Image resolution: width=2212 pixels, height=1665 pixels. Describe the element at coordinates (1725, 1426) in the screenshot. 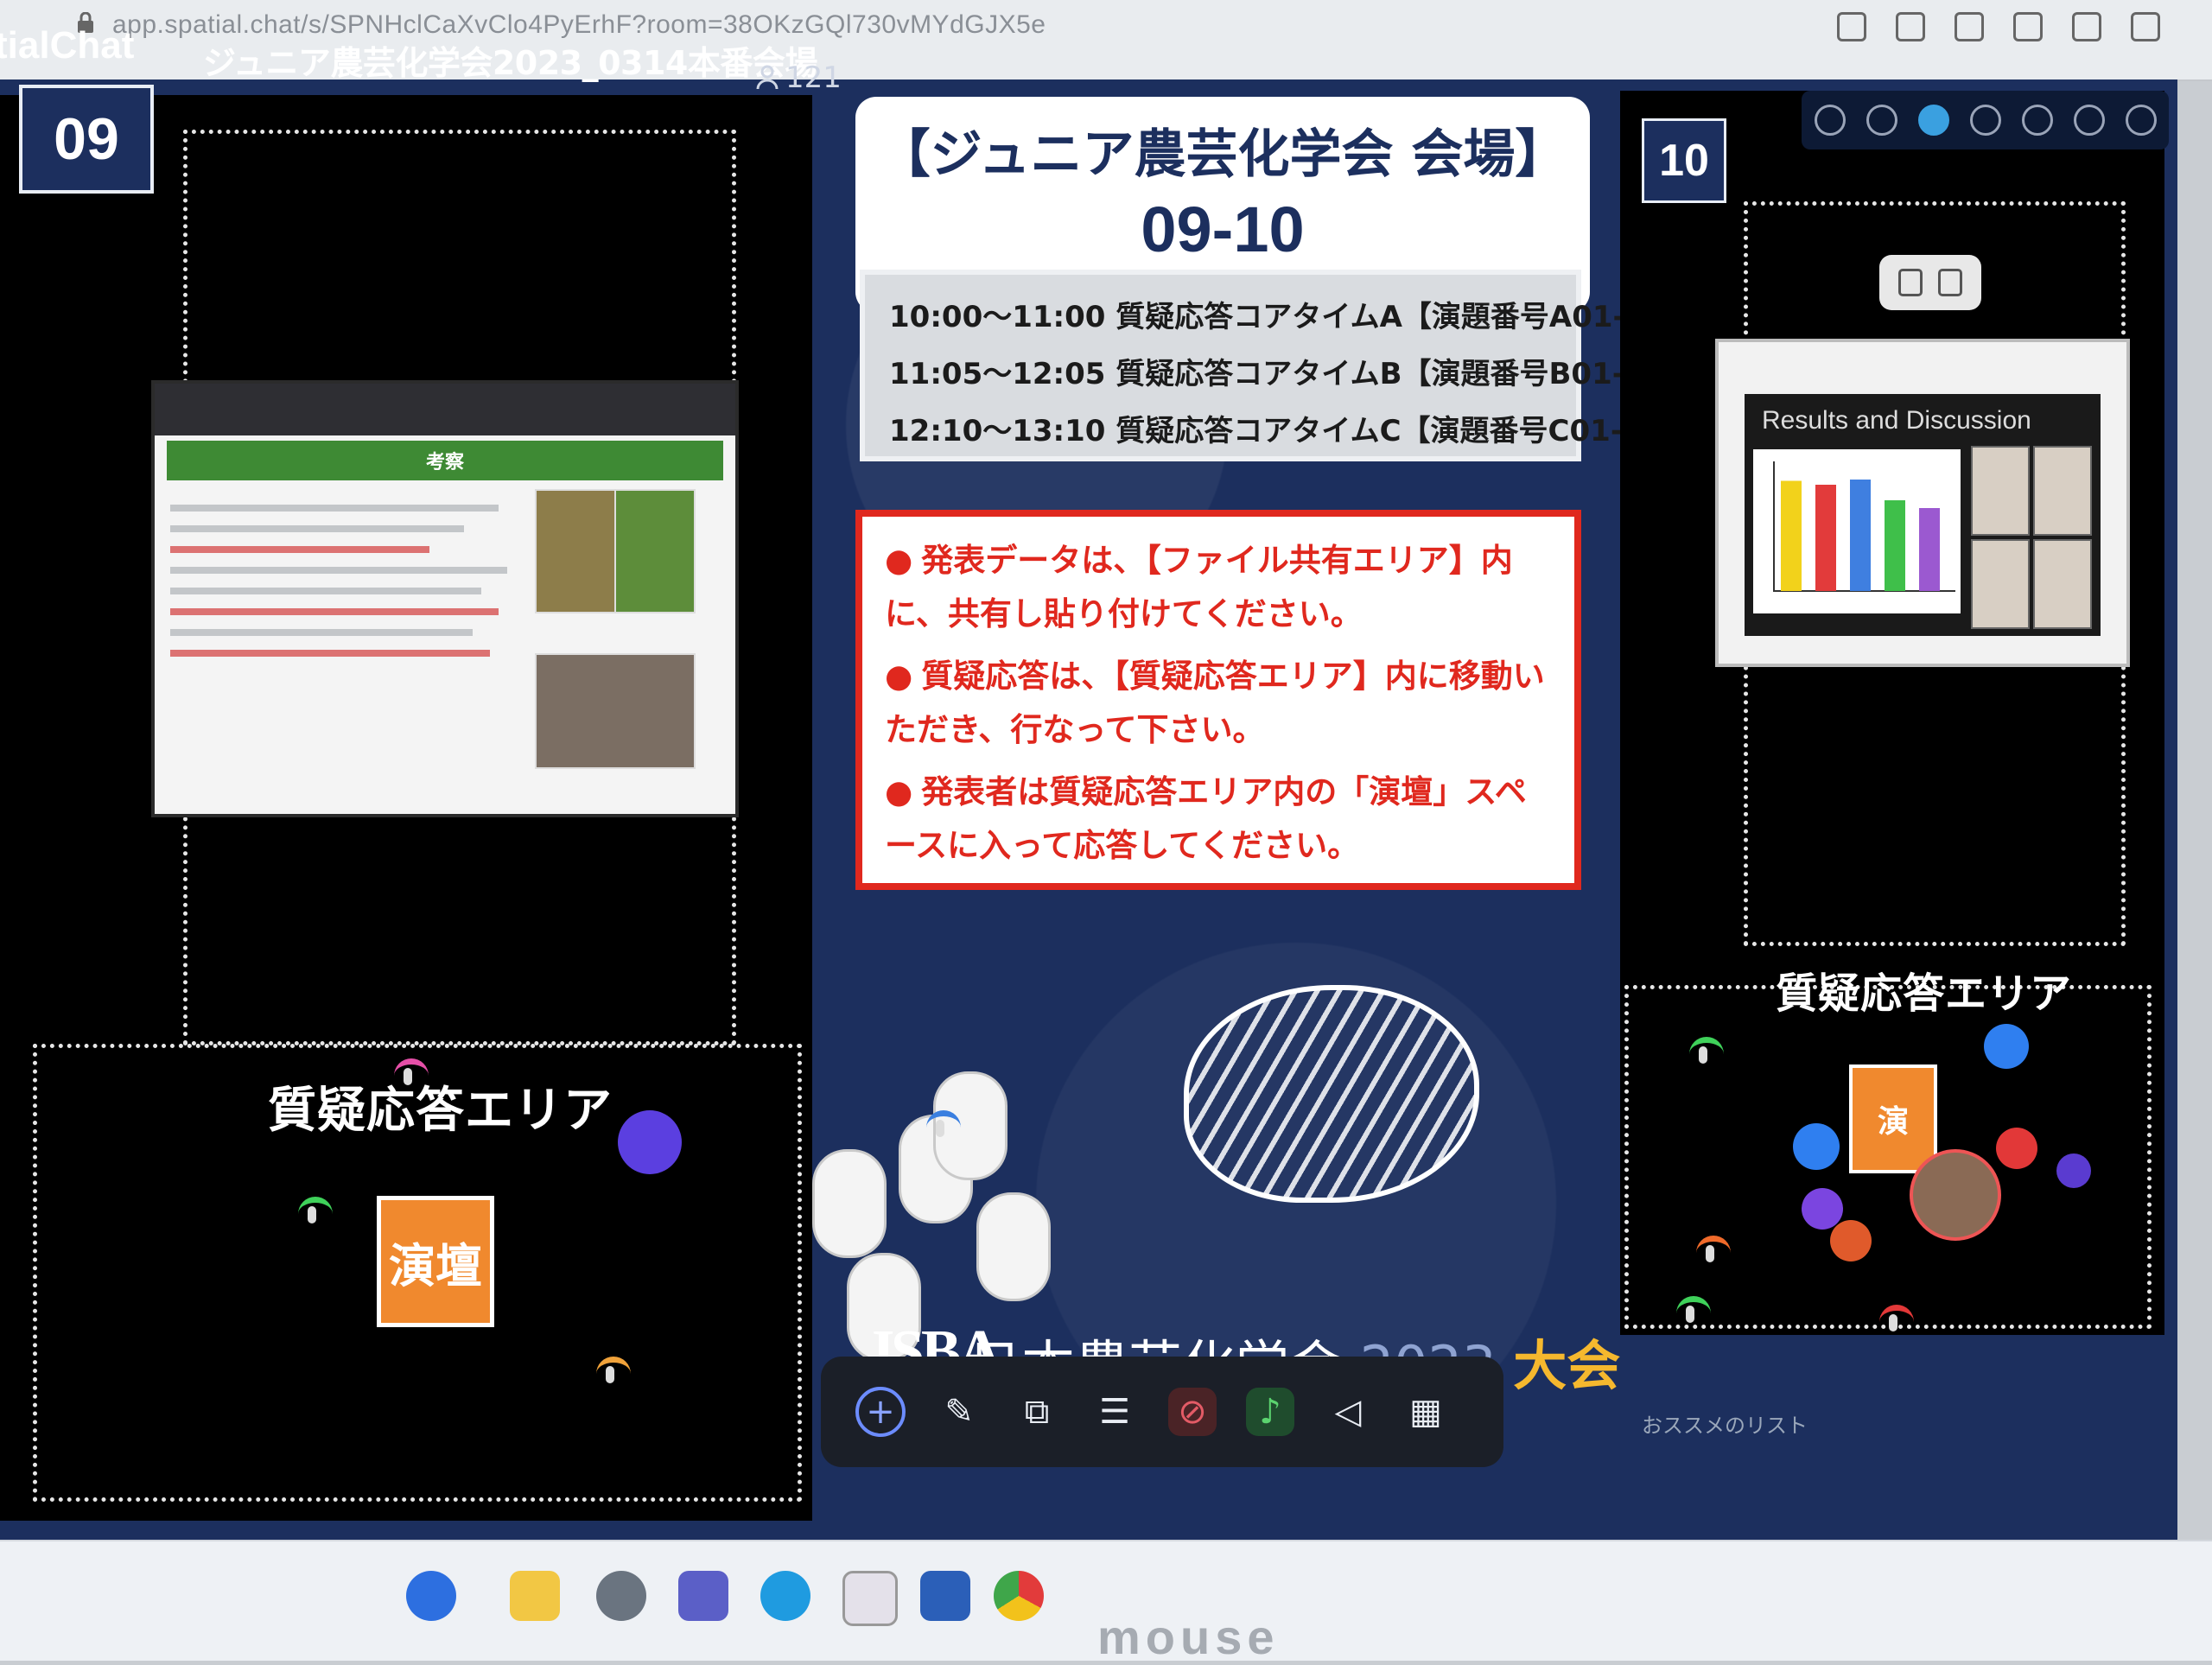

I see `status-text: おススメのリスト` at that location.